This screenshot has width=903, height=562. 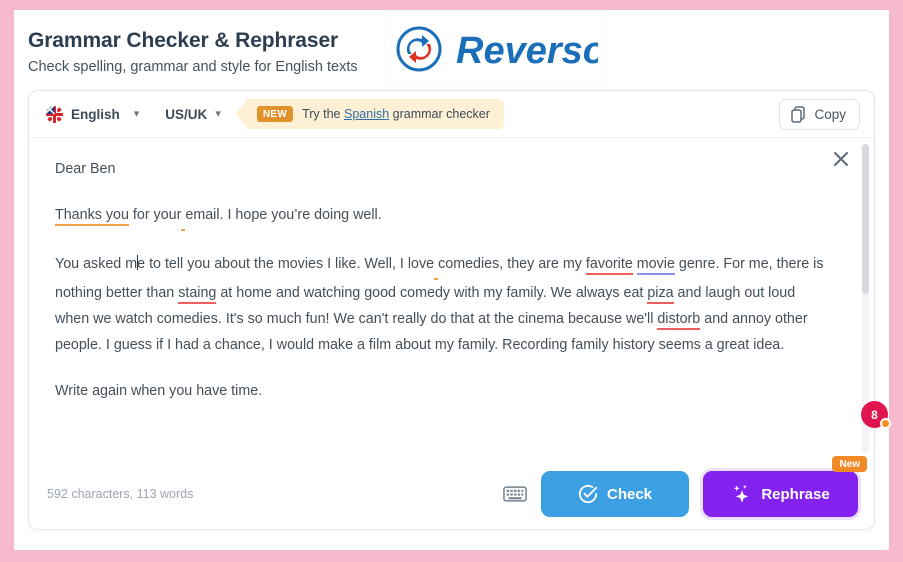 I want to click on scrollbar-thumb, so click(x=865, y=219).